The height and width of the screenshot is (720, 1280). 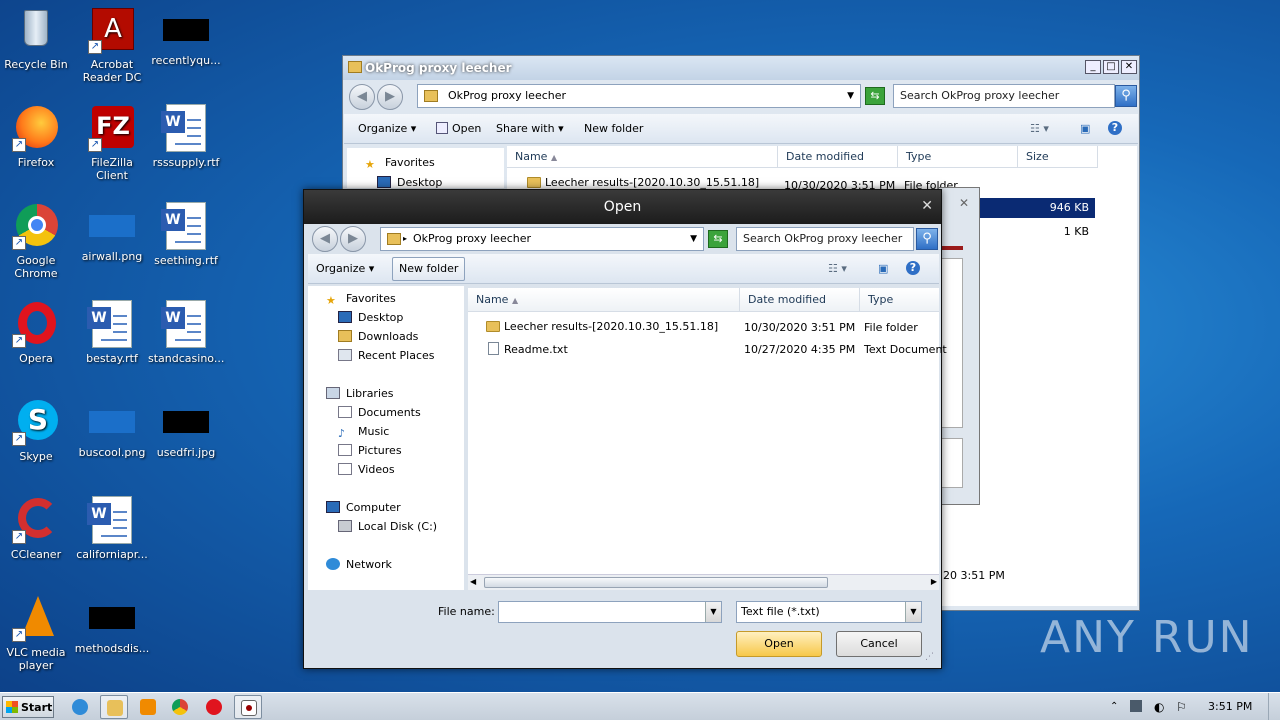 What do you see at coordinates (1129, 67) in the screenshot?
I see `close-button: ✕` at bounding box center [1129, 67].